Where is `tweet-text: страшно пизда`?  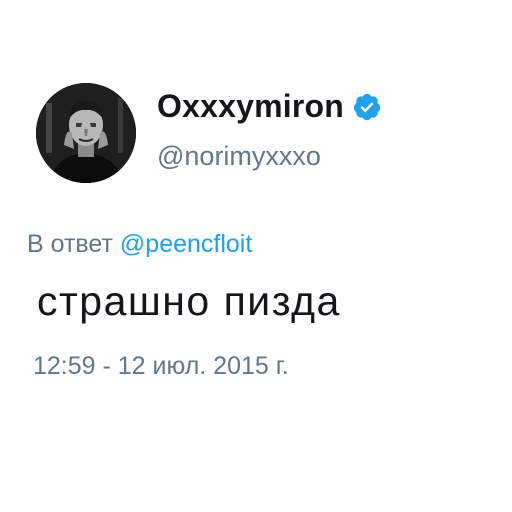 tweet-text: страшно пизда is located at coordinates (189, 301).